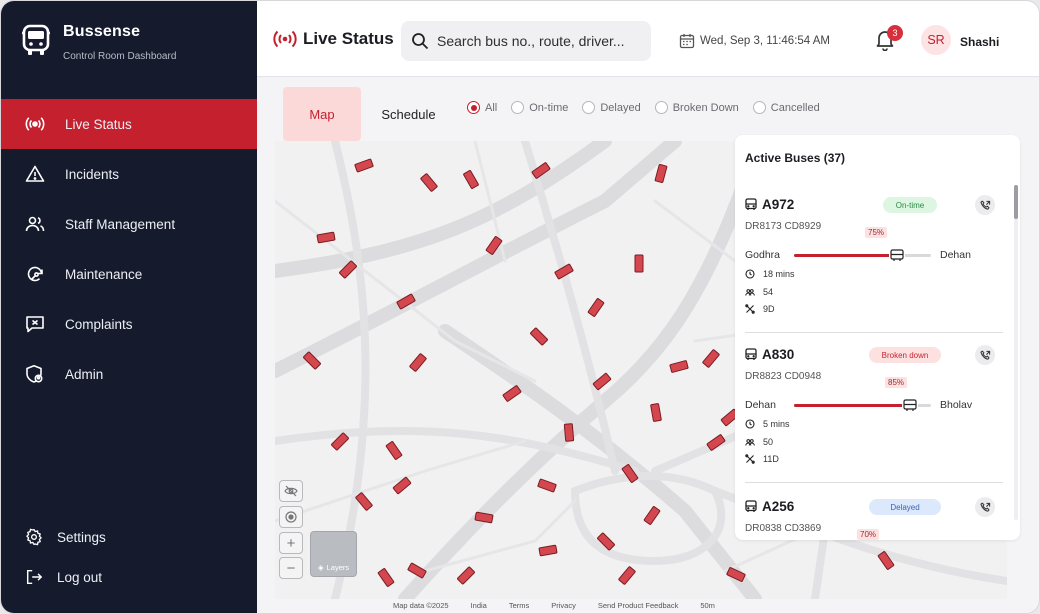 Image resolution: width=1040 pixels, height=614 pixels. What do you see at coordinates (129, 174) in the screenshot?
I see `sidebar-item-incidents: Incidents` at bounding box center [129, 174].